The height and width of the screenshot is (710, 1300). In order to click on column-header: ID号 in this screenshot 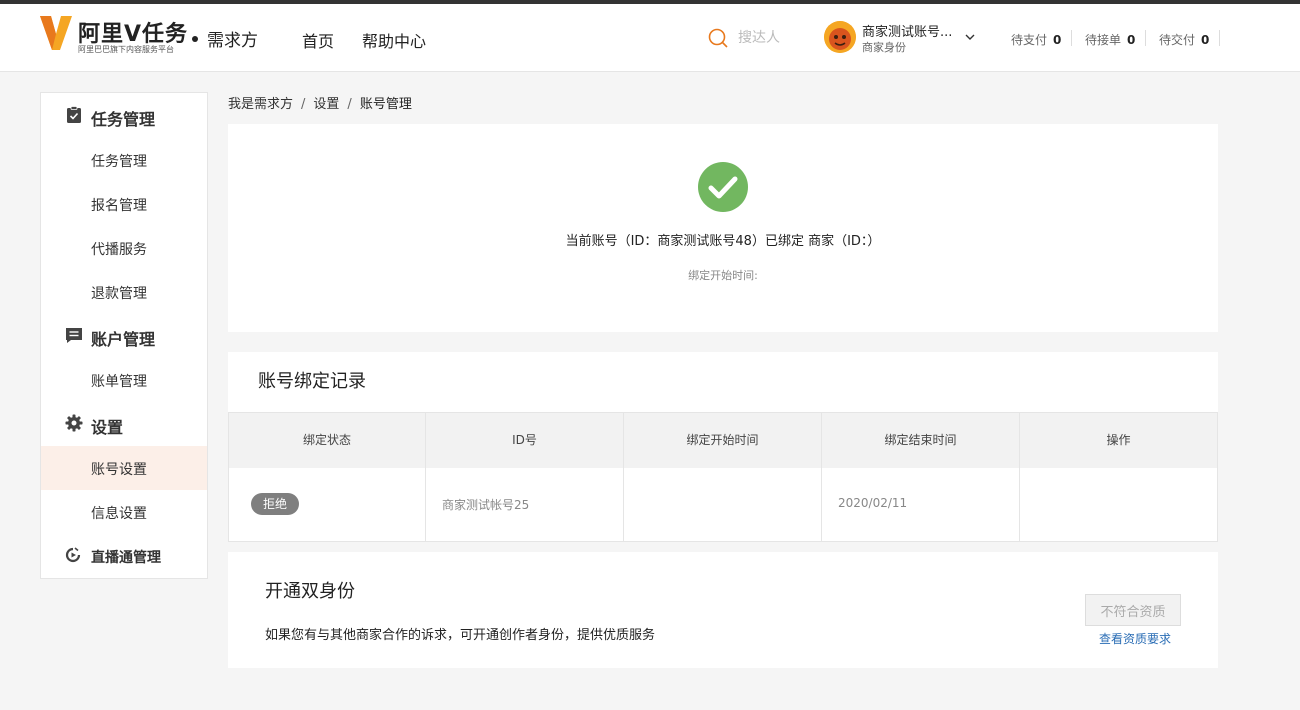, I will do `click(525, 440)`.